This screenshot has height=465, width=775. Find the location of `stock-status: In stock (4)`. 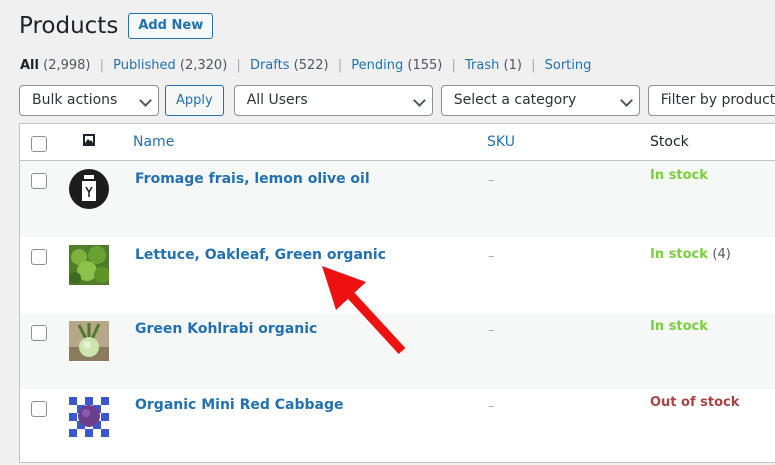

stock-status: In stock (4) is located at coordinates (690, 254).